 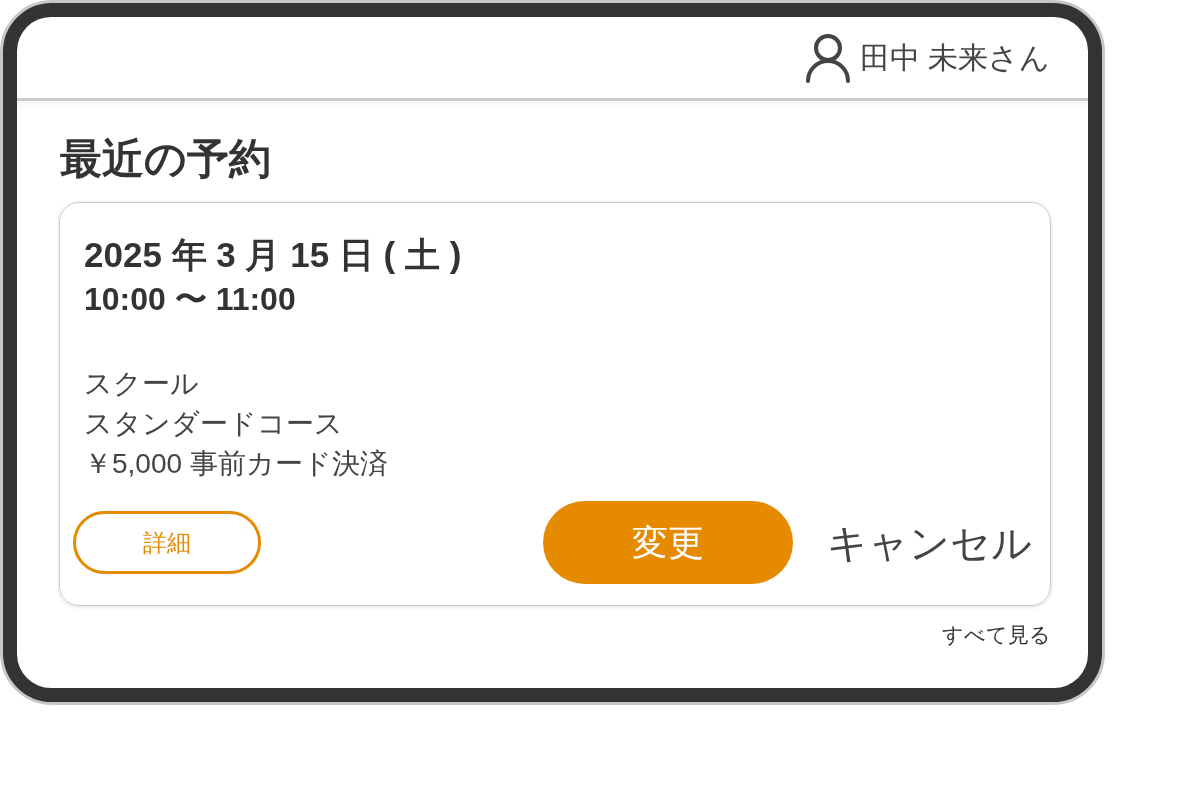 What do you see at coordinates (273, 255) in the screenshot?
I see `reservation-date: 2025 年 3 月 15 日 ( 土 )` at bounding box center [273, 255].